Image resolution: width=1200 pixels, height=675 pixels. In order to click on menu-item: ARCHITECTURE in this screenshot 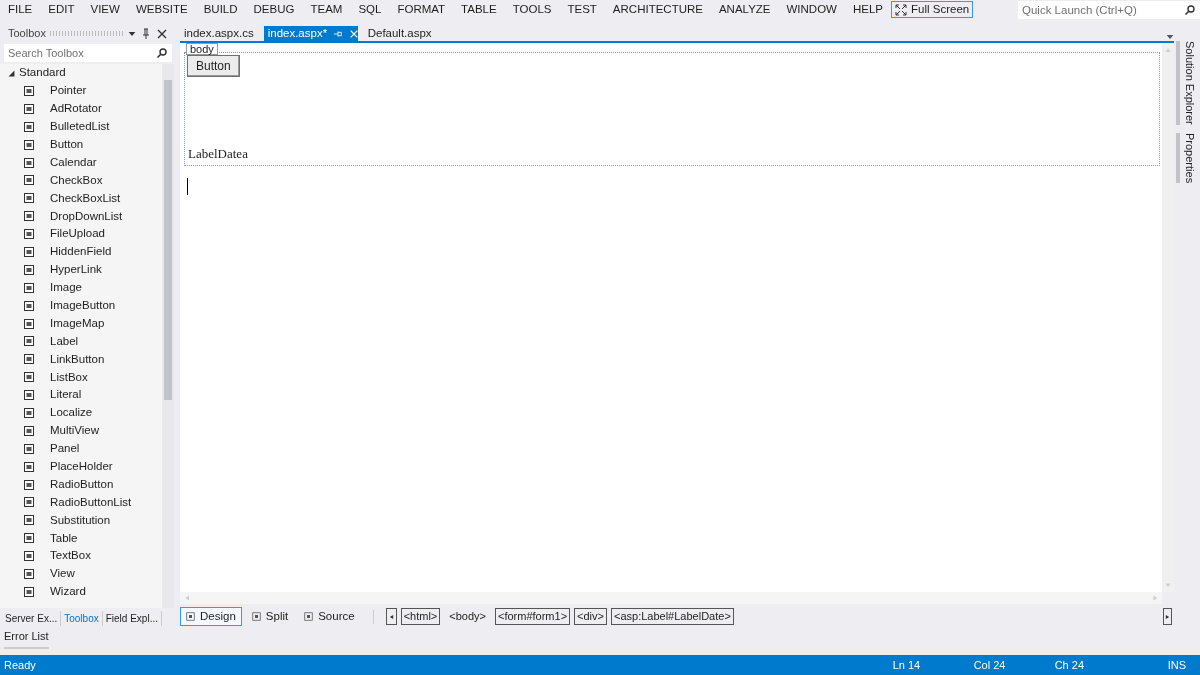, I will do `click(657, 9)`.